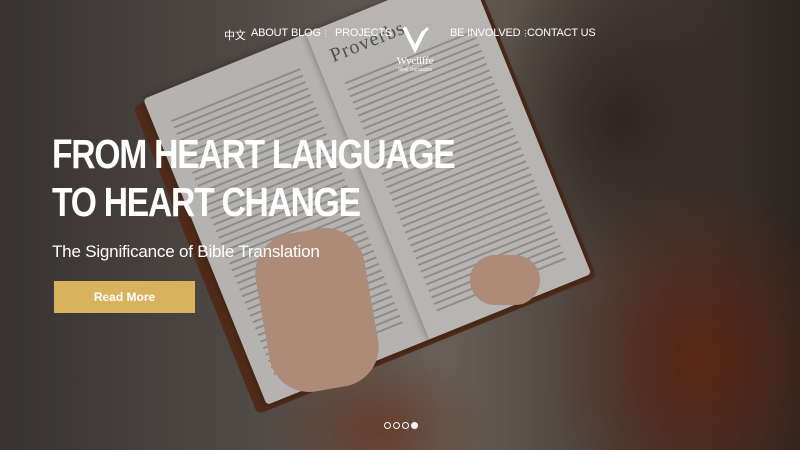 Image resolution: width=800 pixels, height=450 pixels. I want to click on headline-line-1: FROM HEART LANGUAGE, so click(254, 154).